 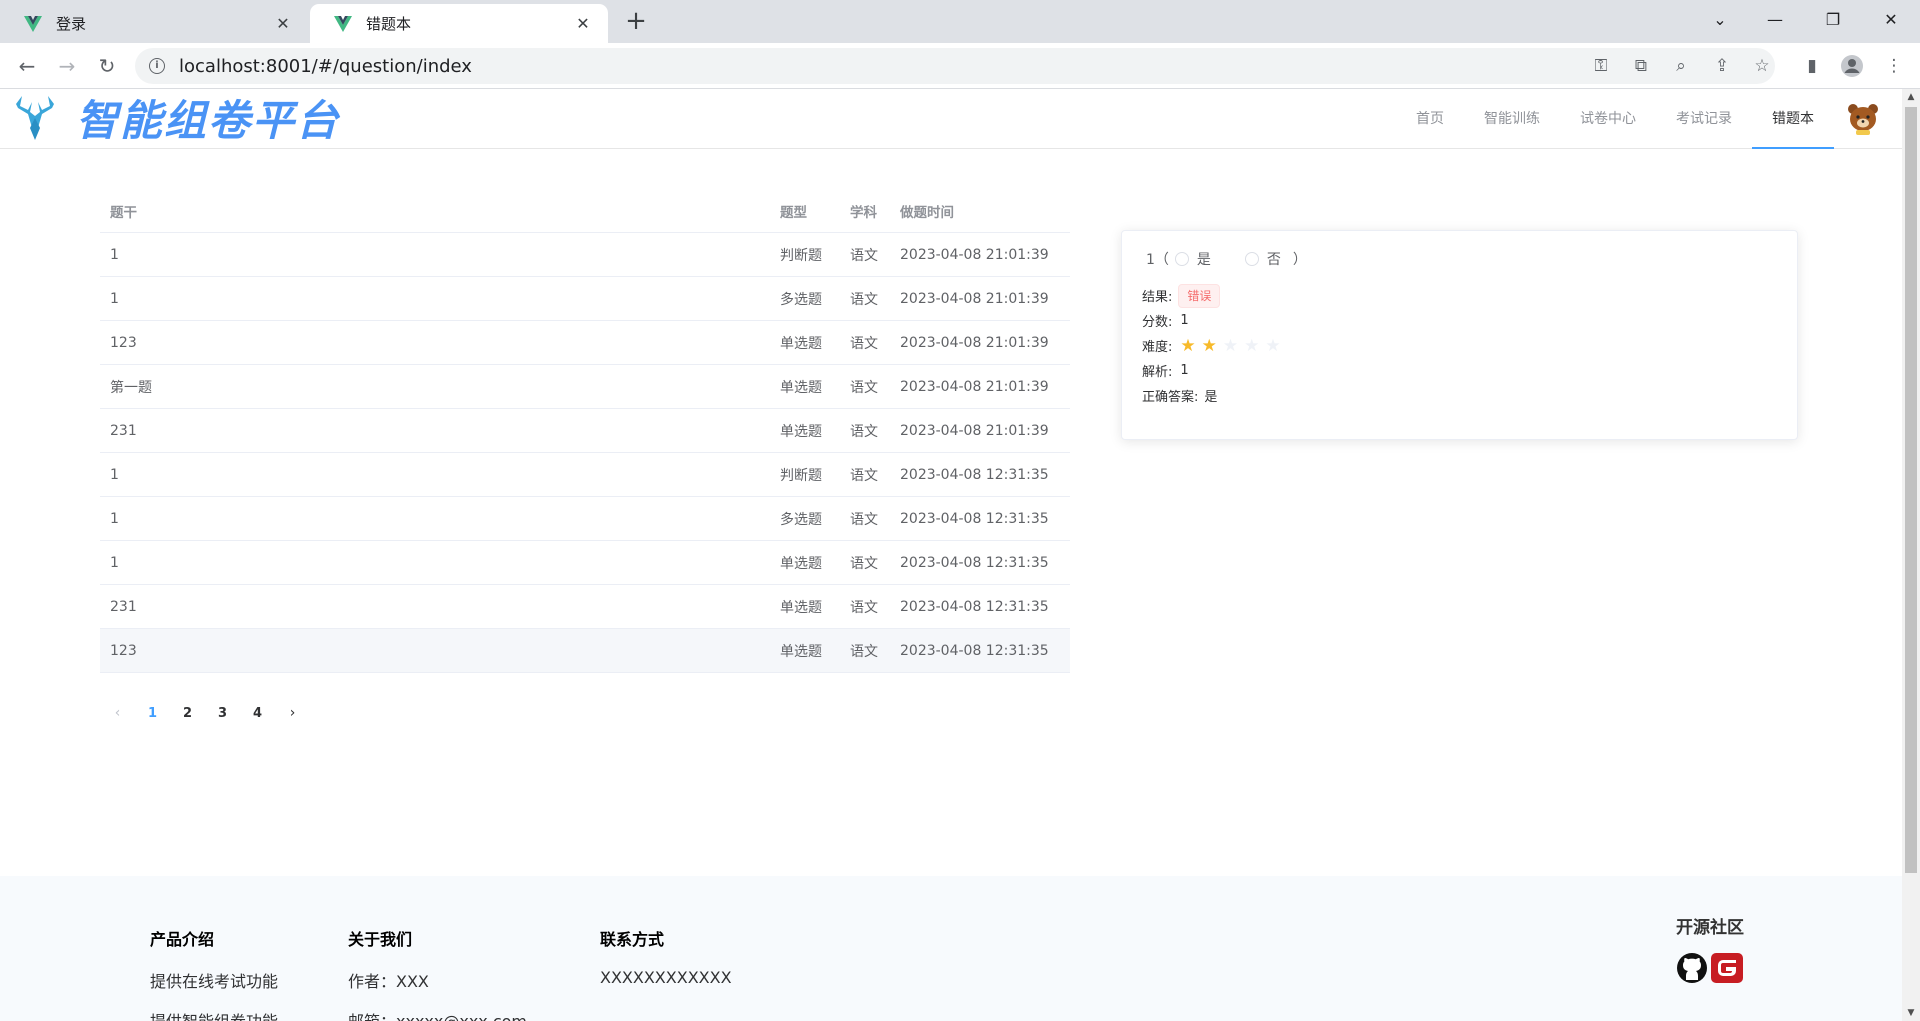 What do you see at coordinates (1430, 119) in the screenshot?
I see `nav-home: 首页` at bounding box center [1430, 119].